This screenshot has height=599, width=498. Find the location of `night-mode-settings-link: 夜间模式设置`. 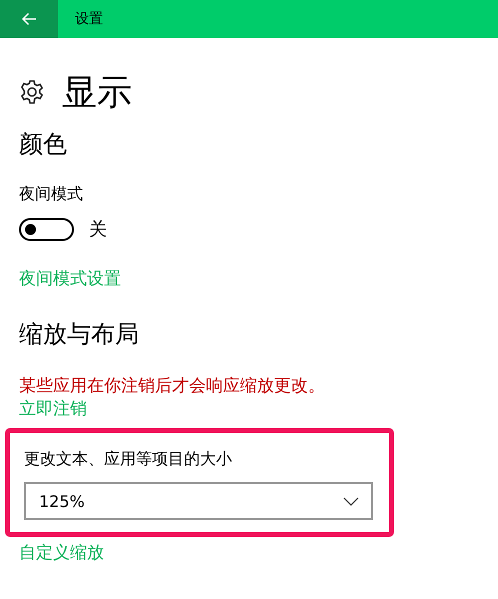

night-mode-settings-link: 夜间模式设置 is located at coordinates (70, 278).